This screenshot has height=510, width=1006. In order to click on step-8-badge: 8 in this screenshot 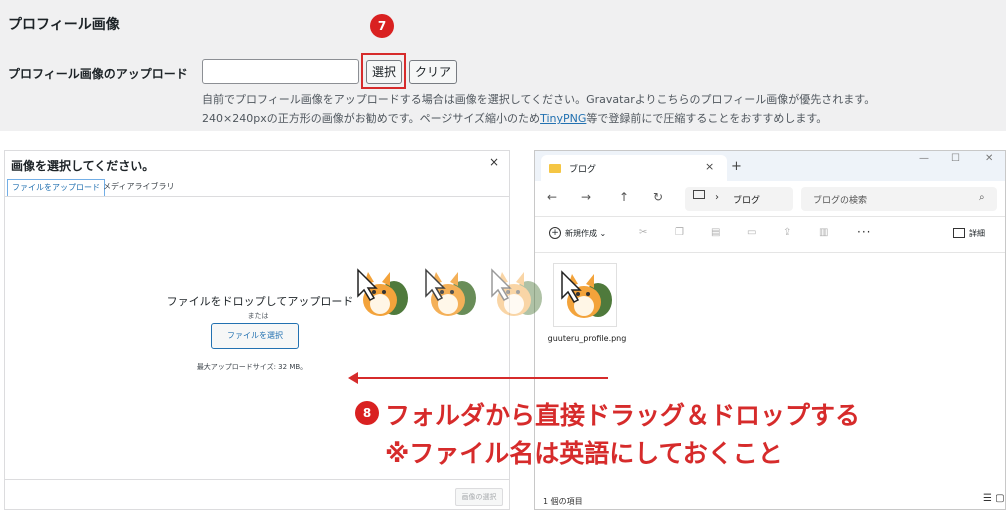, I will do `click(367, 413)`.